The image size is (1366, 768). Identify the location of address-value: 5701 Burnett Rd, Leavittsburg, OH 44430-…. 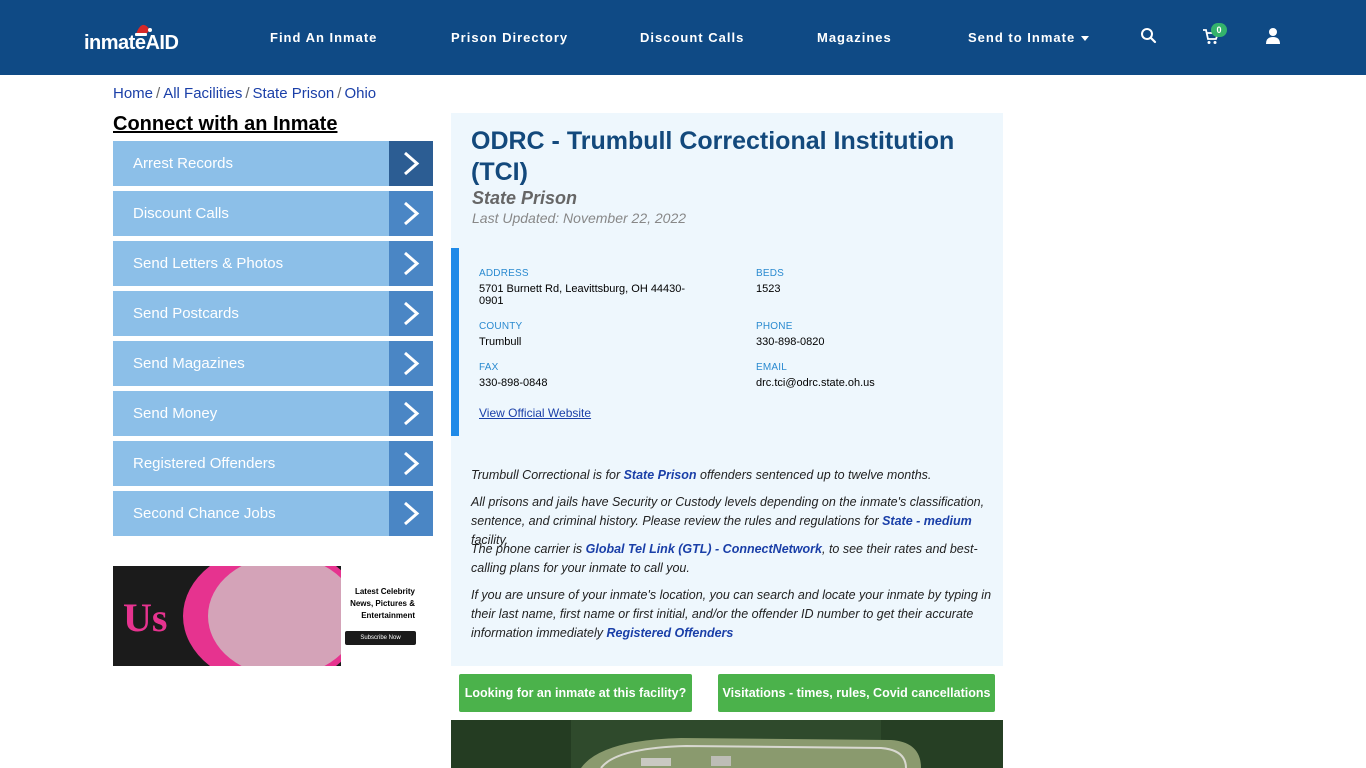
(582, 295).